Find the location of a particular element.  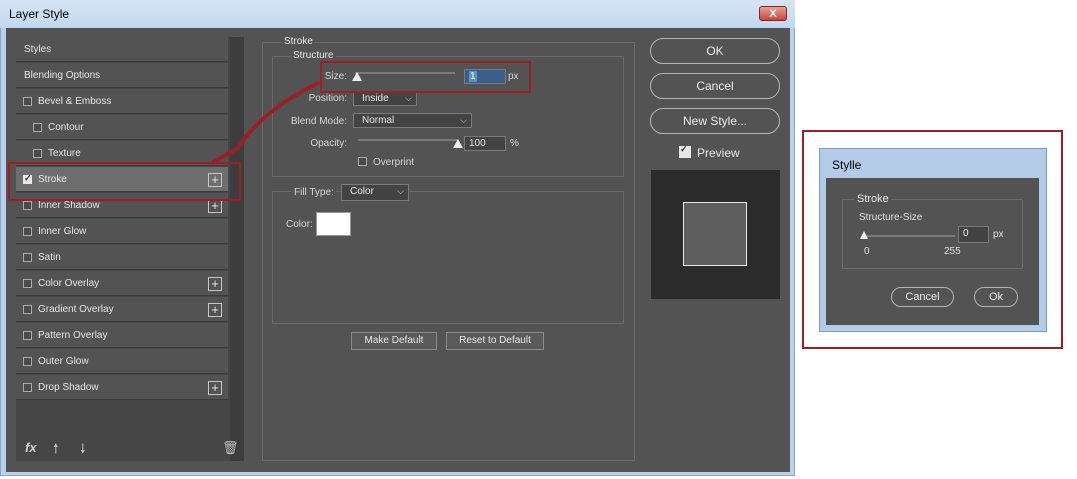

annotation-connector-line is located at coordinates (266, 122).